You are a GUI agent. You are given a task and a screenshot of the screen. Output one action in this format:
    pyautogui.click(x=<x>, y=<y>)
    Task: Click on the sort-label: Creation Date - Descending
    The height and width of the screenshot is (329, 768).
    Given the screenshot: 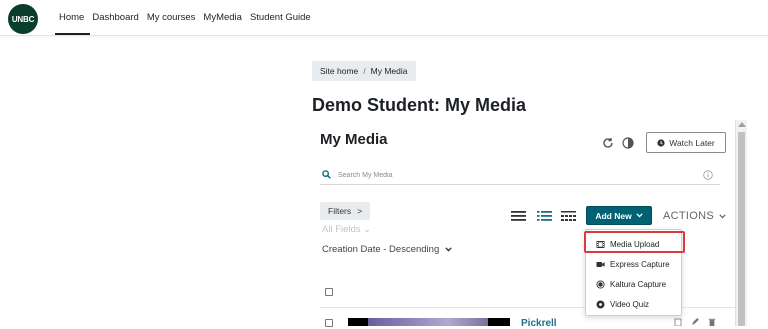 What is the action you would take?
    pyautogui.click(x=381, y=249)
    